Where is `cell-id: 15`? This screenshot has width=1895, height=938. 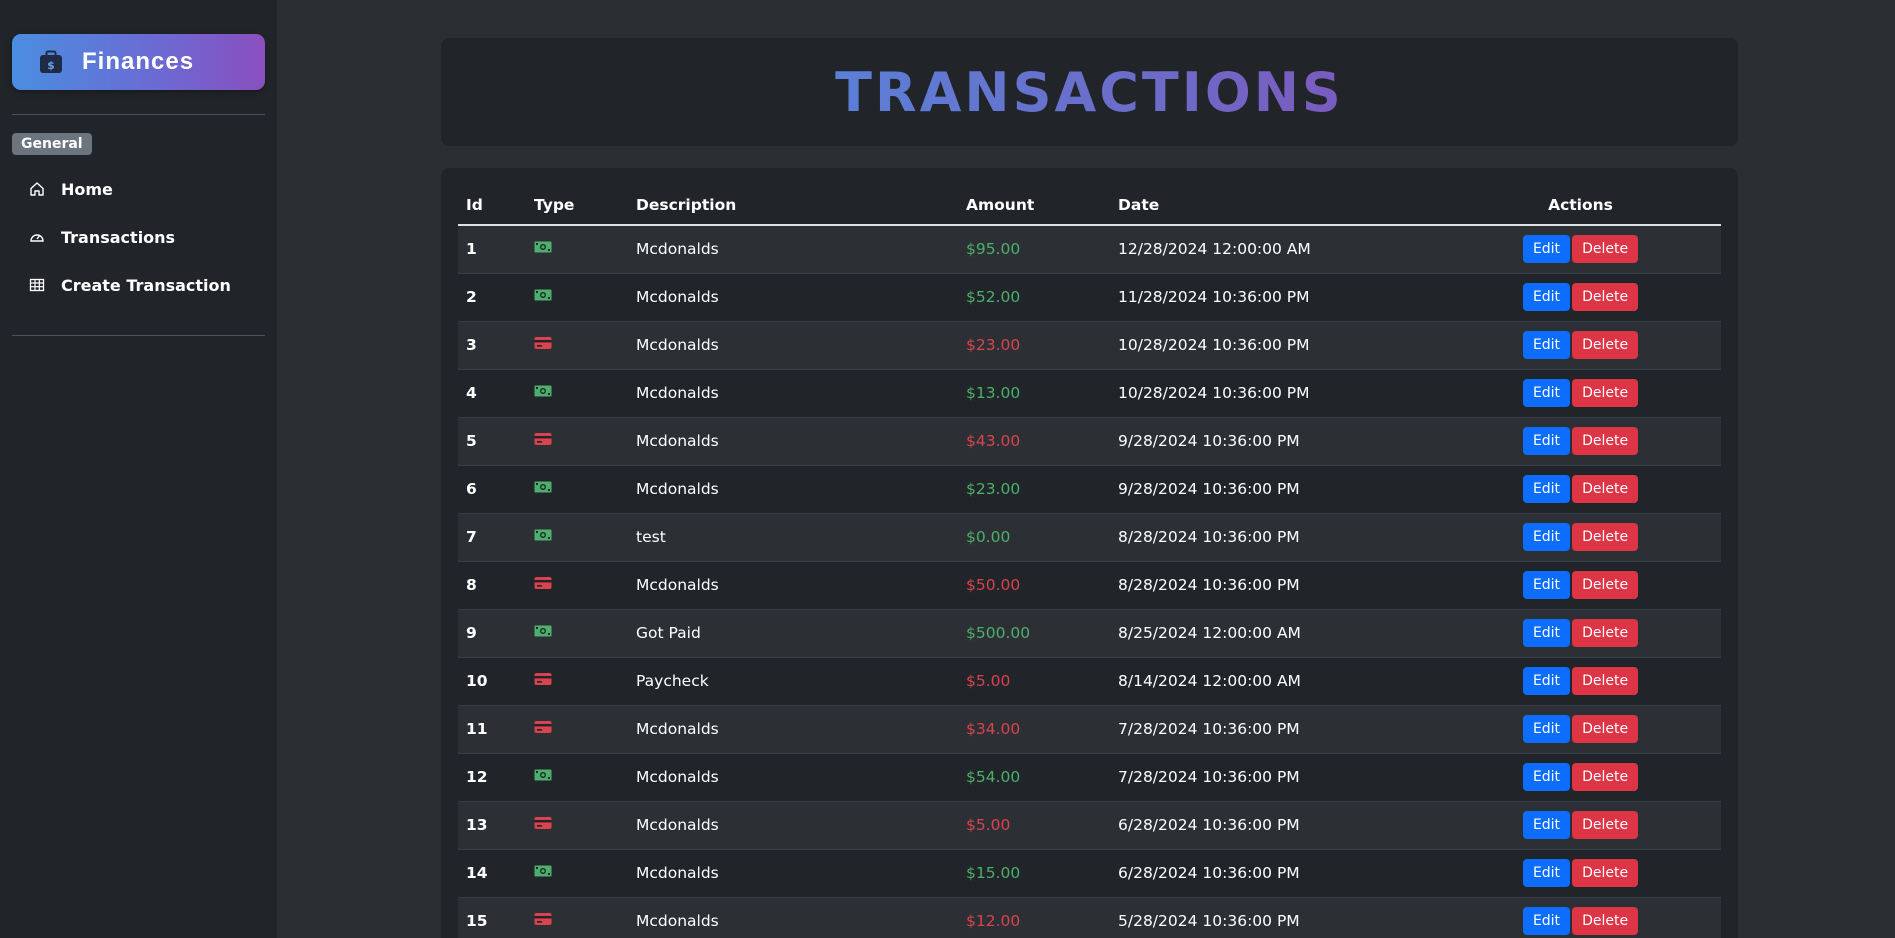
cell-id: 15 is located at coordinates (477, 921).